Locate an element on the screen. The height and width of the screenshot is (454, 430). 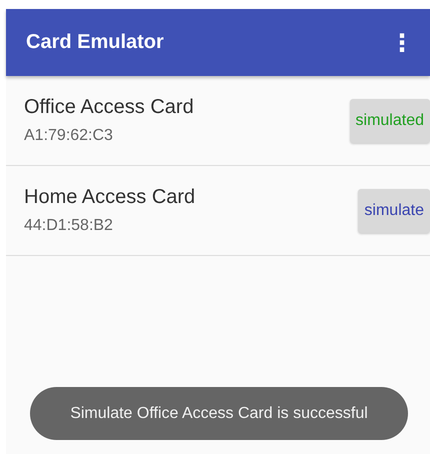
card-name: Office Access Card is located at coordinates (109, 107).